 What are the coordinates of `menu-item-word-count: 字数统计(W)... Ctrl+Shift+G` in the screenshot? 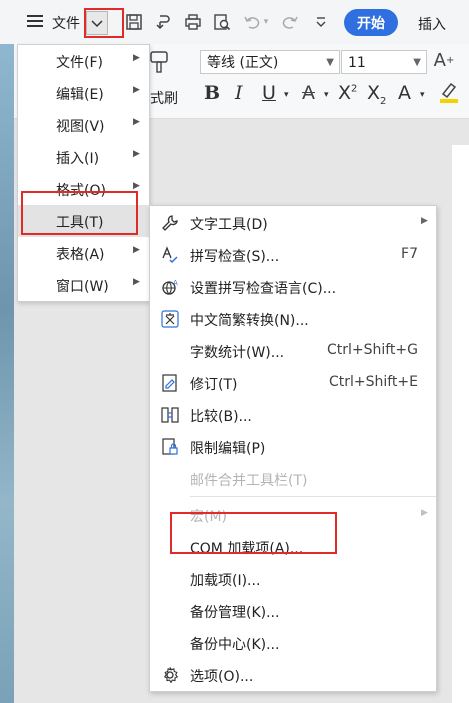 It's located at (293, 351).